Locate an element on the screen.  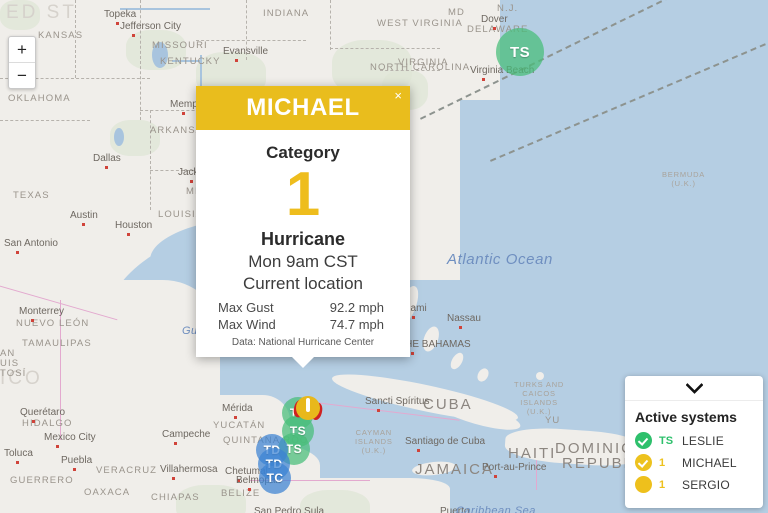
metric-label: Max Gust is located at coordinates (246, 307).